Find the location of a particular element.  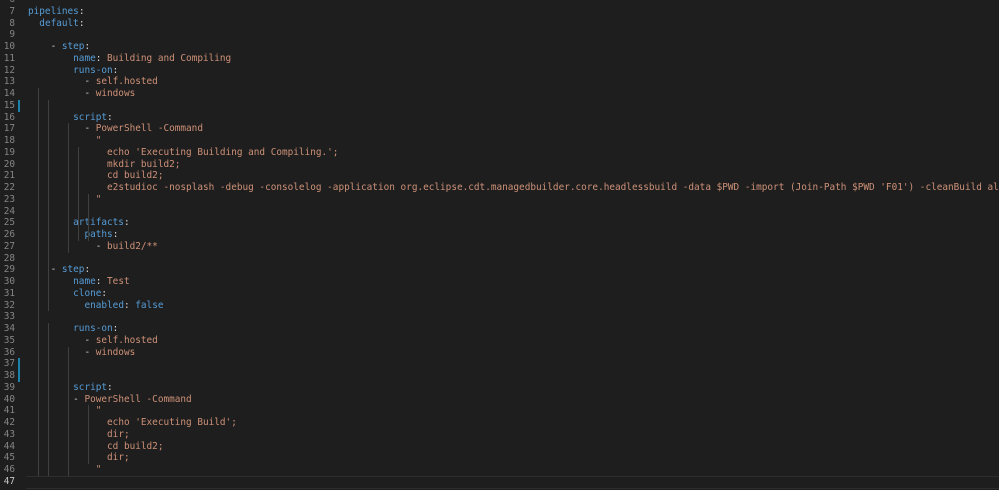

yaml-key: runs-on is located at coordinates (93, 70).